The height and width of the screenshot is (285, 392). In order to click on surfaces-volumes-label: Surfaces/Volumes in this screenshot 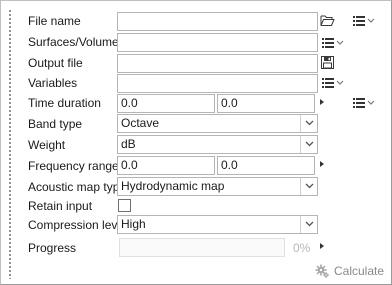, I will do `click(76, 42)`.